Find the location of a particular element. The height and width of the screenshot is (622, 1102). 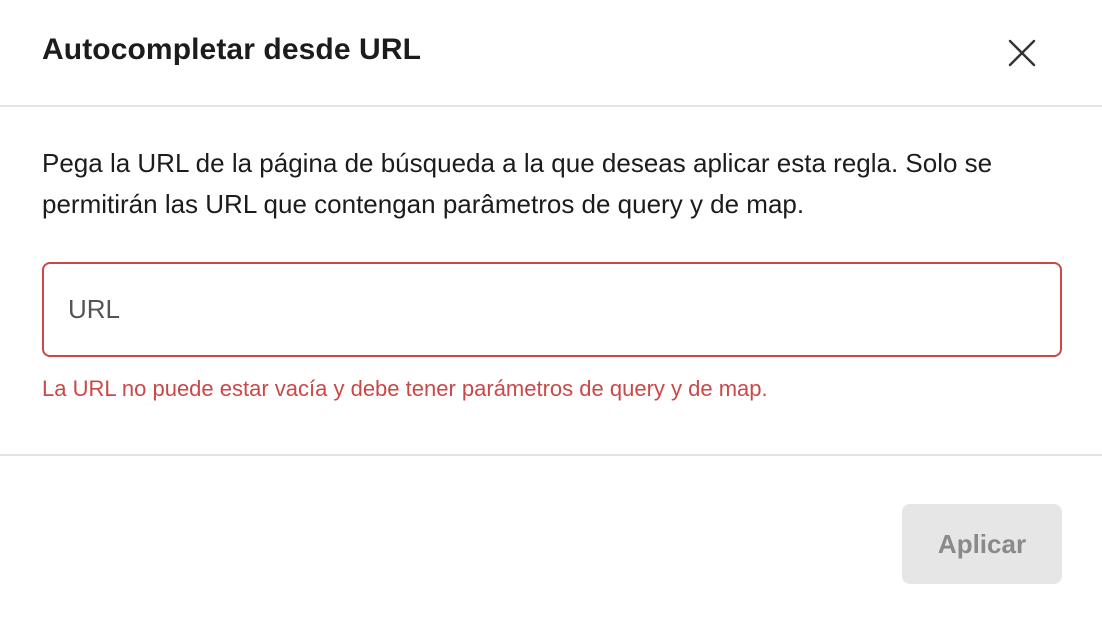

url-input is located at coordinates (552, 309).